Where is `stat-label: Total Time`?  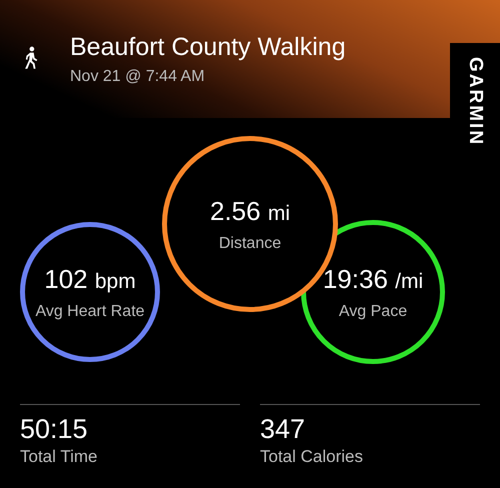
stat-label: Total Time is located at coordinates (59, 457).